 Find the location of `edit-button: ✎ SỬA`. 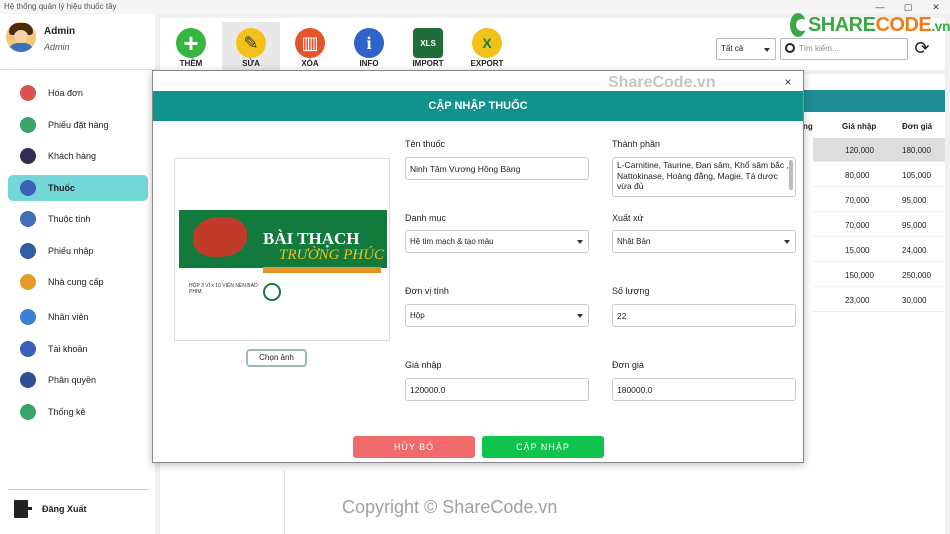

edit-button: ✎ SỬA is located at coordinates (251, 47).